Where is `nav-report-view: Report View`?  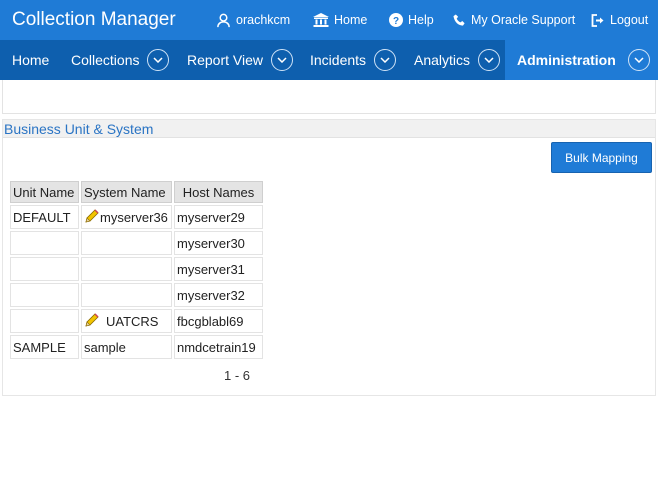
nav-report-view: Report View is located at coordinates (240, 60).